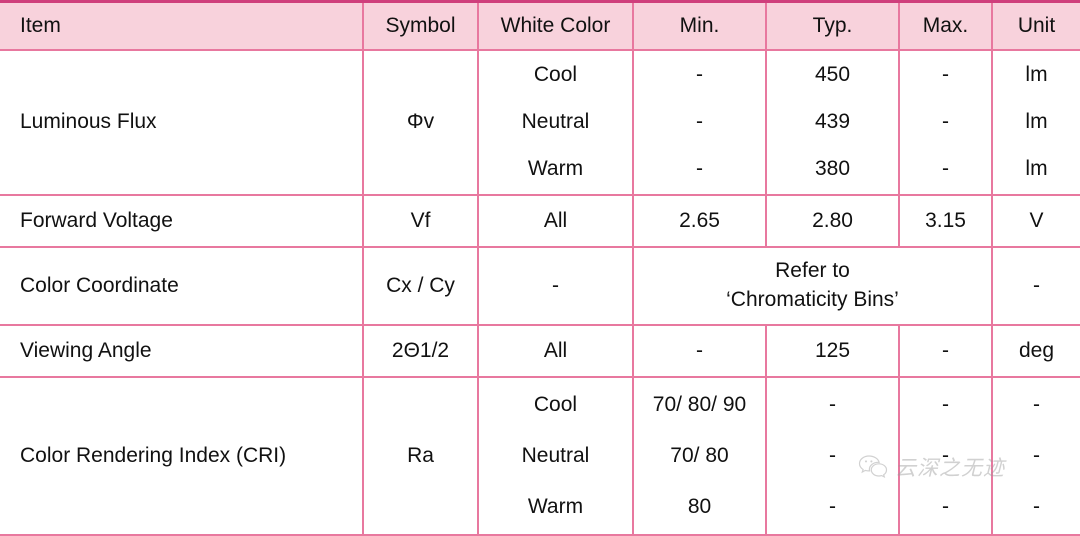 The height and width of the screenshot is (536, 1080). What do you see at coordinates (832, 169) in the screenshot?
I see `sub-typ-warm: 380` at bounding box center [832, 169].